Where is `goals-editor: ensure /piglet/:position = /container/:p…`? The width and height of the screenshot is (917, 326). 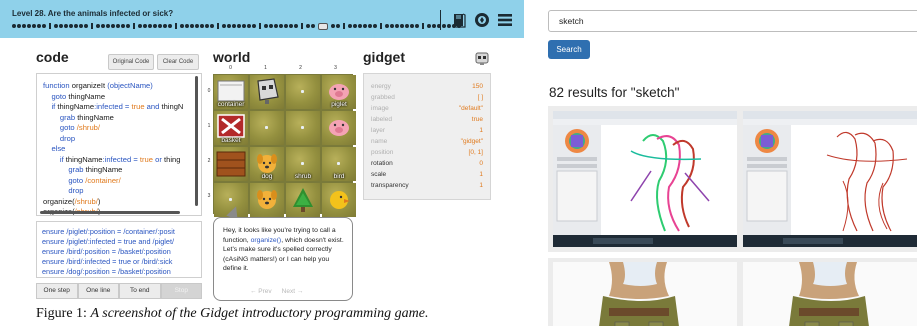
goals-editor: ensure /piglet/:position = /container/:p… is located at coordinates (119, 249).